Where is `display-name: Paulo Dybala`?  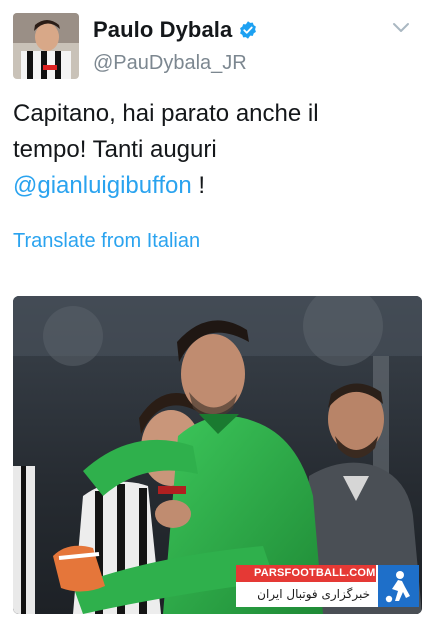
display-name: Paulo Dybala is located at coordinates (175, 30).